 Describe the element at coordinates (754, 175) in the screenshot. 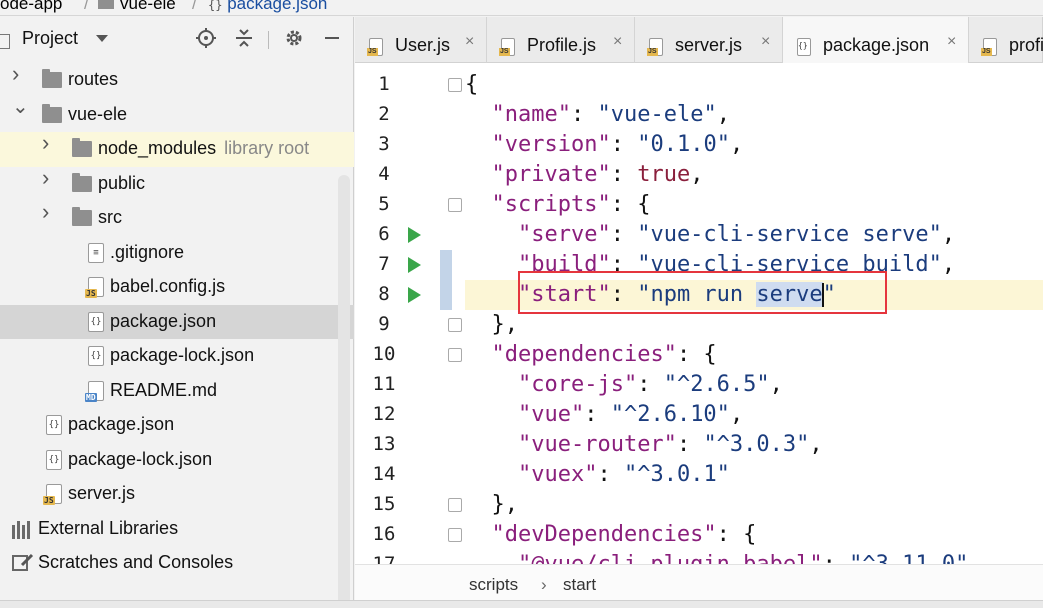

I see `code-line: "private": true,` at that location.